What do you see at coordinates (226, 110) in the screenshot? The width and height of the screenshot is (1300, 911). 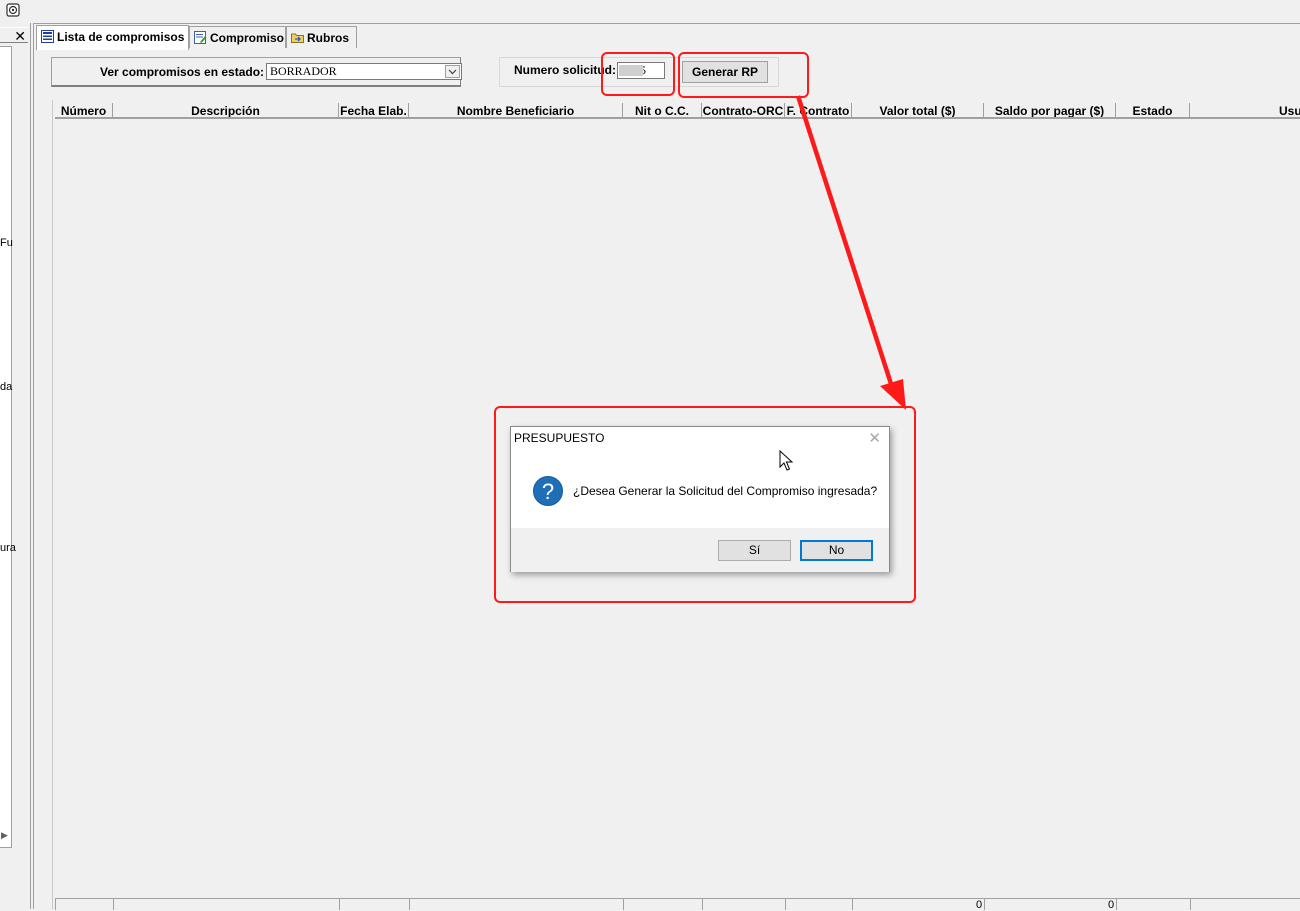 I see `column-header-descripcion: Descripción` at bounding box center [226, 110].